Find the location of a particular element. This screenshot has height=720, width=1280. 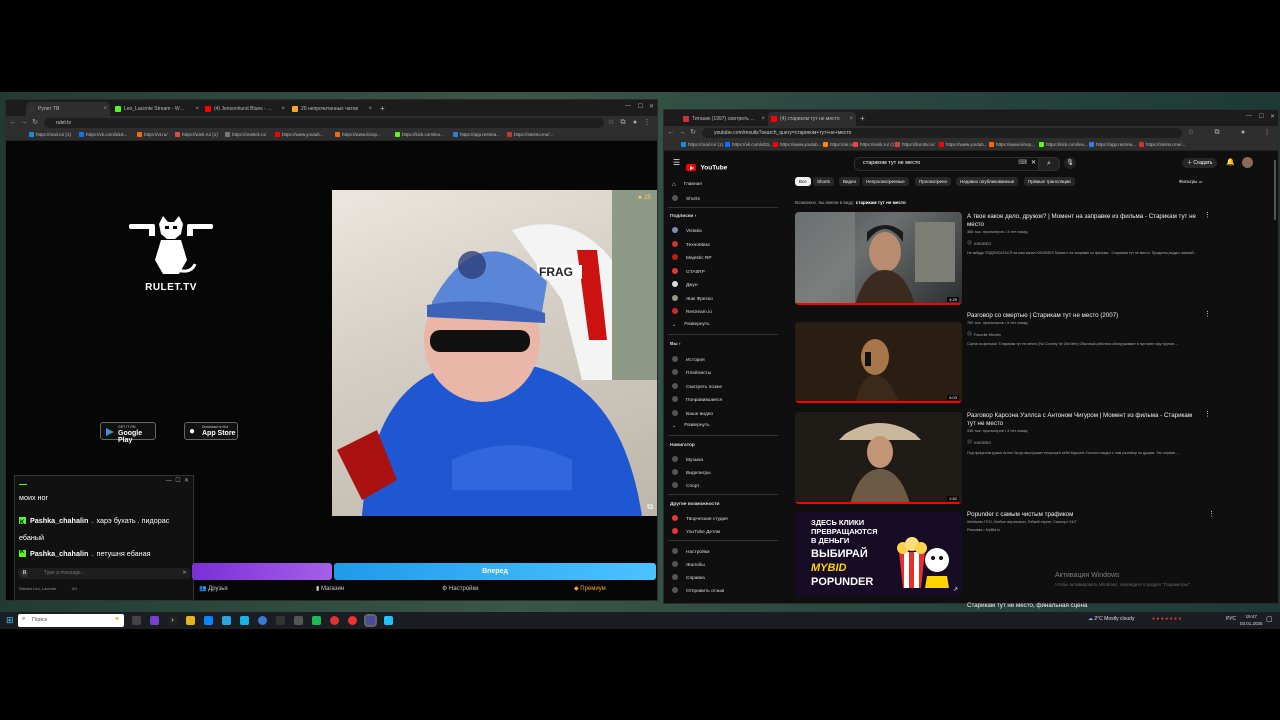

sidebar-item-studio: Творческая студия is located at coordinates (700, 518).